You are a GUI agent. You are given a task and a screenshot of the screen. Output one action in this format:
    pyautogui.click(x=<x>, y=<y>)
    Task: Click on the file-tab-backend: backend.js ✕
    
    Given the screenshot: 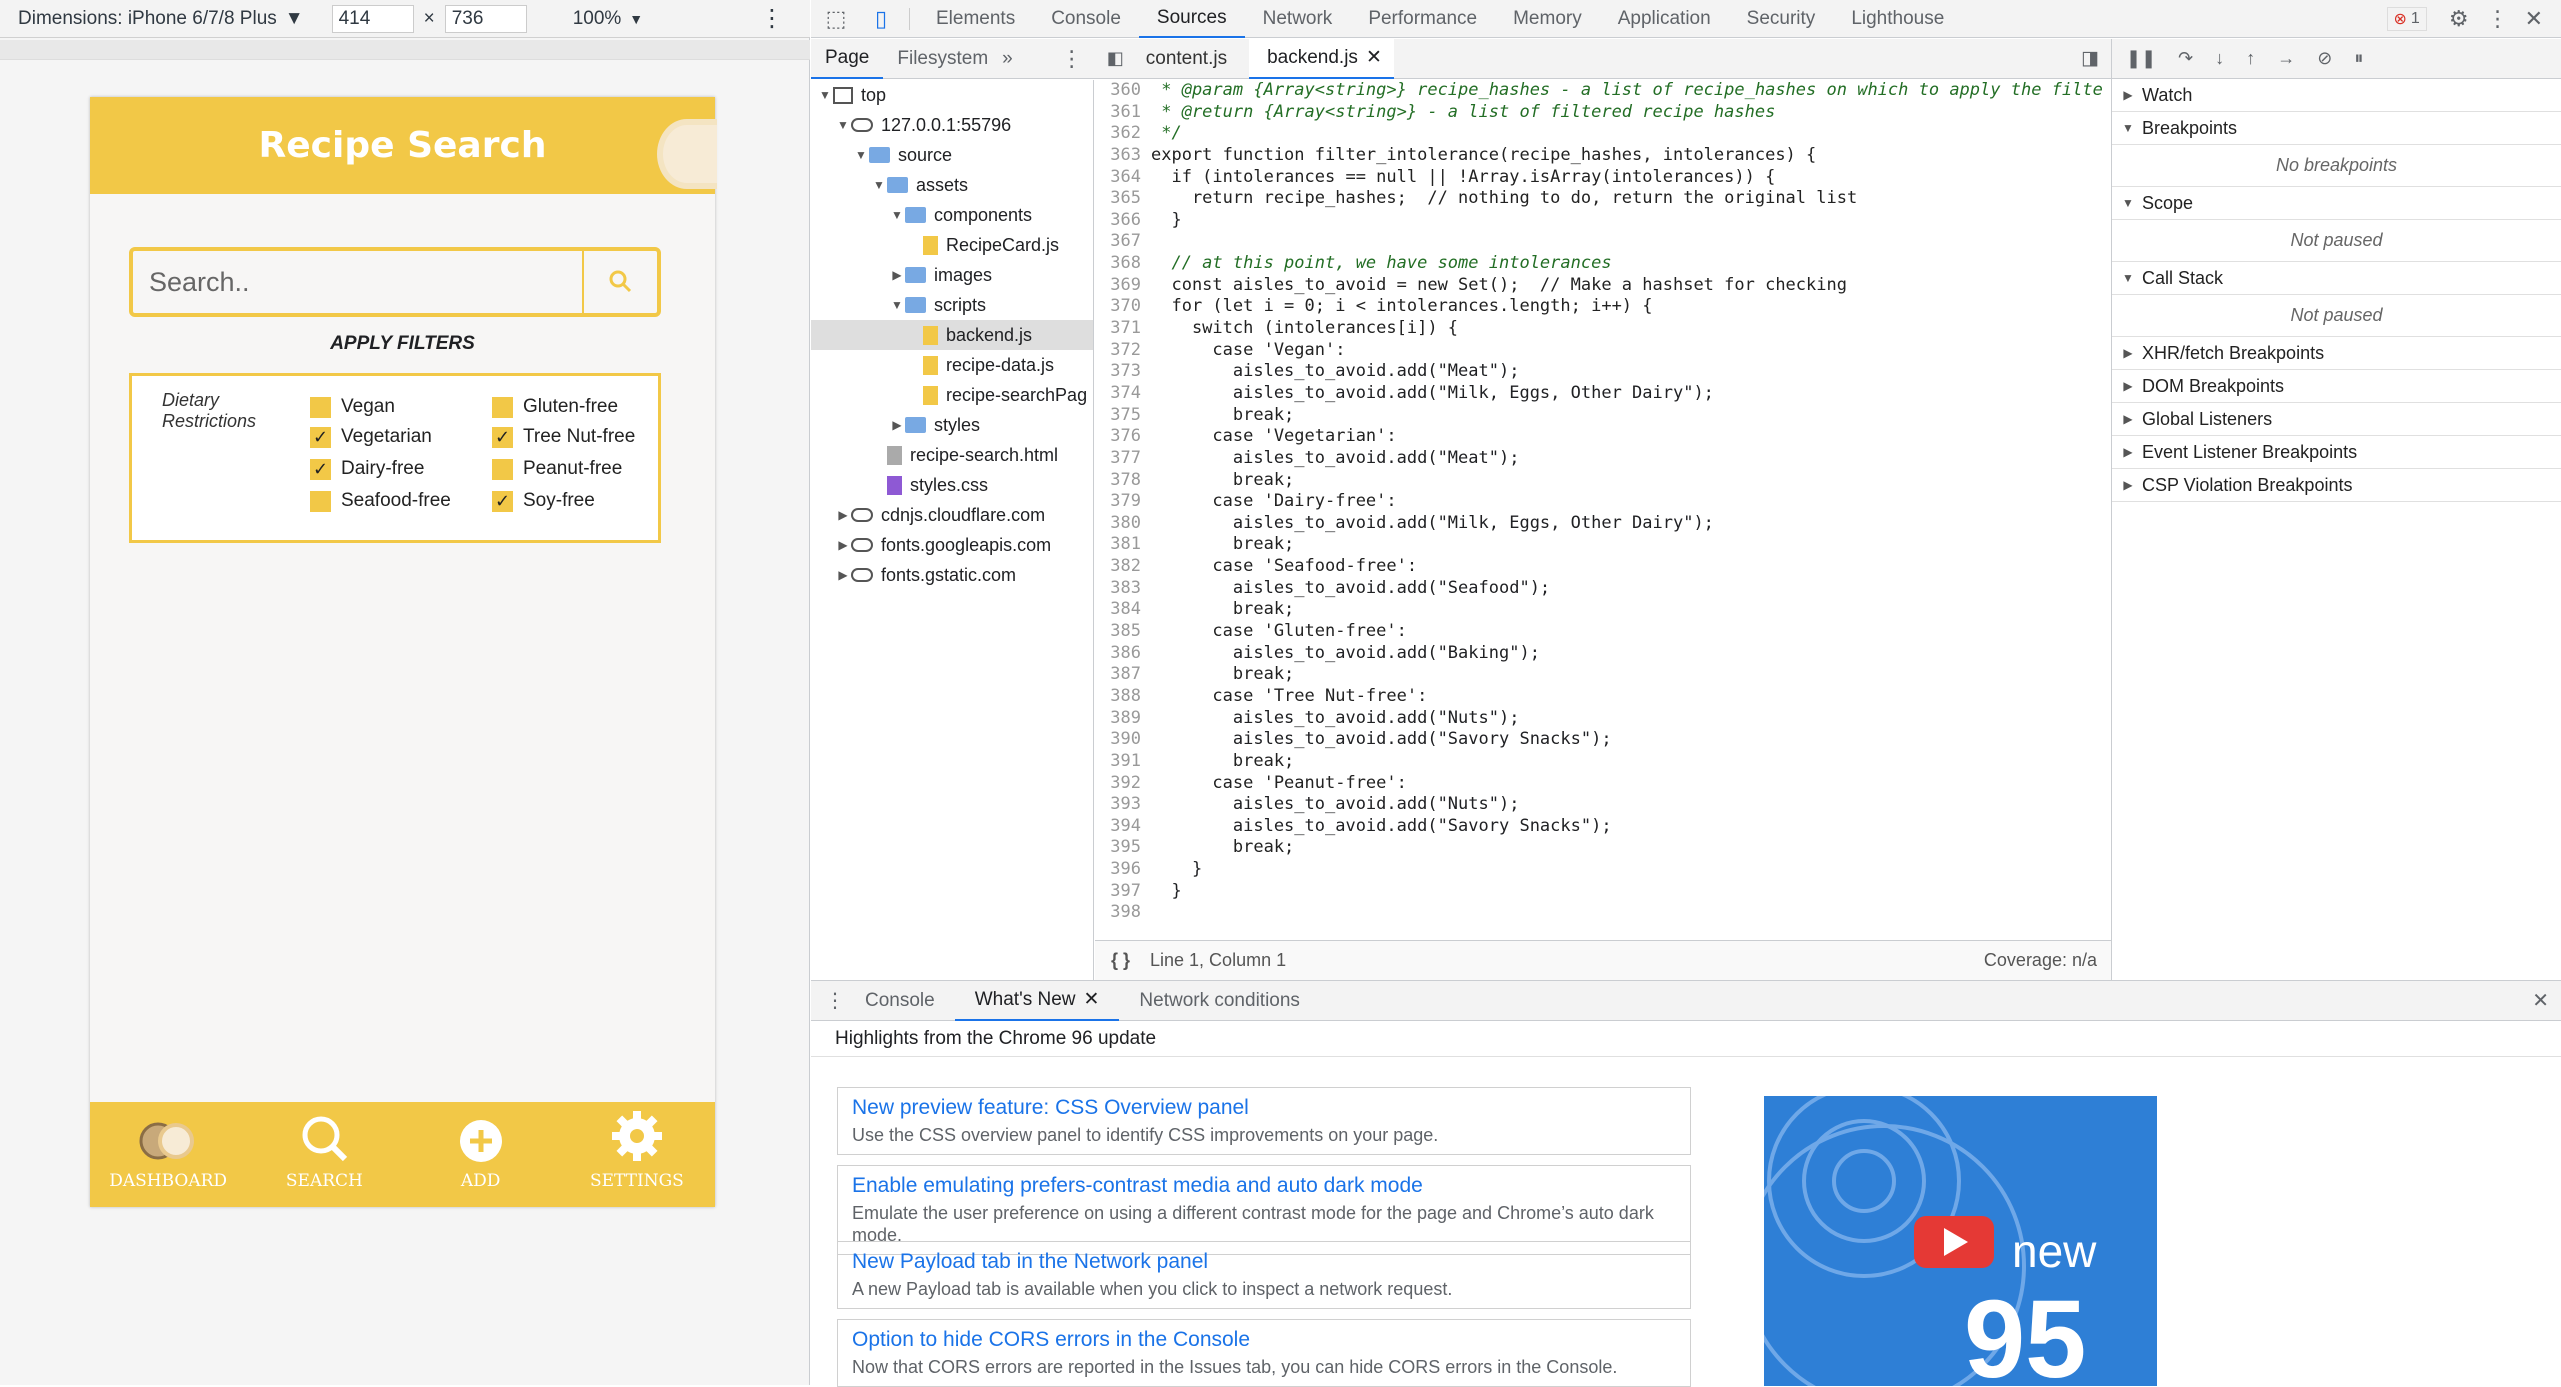 What is the action you would take?
    pyautogui.click(x=1321, y=58)
    